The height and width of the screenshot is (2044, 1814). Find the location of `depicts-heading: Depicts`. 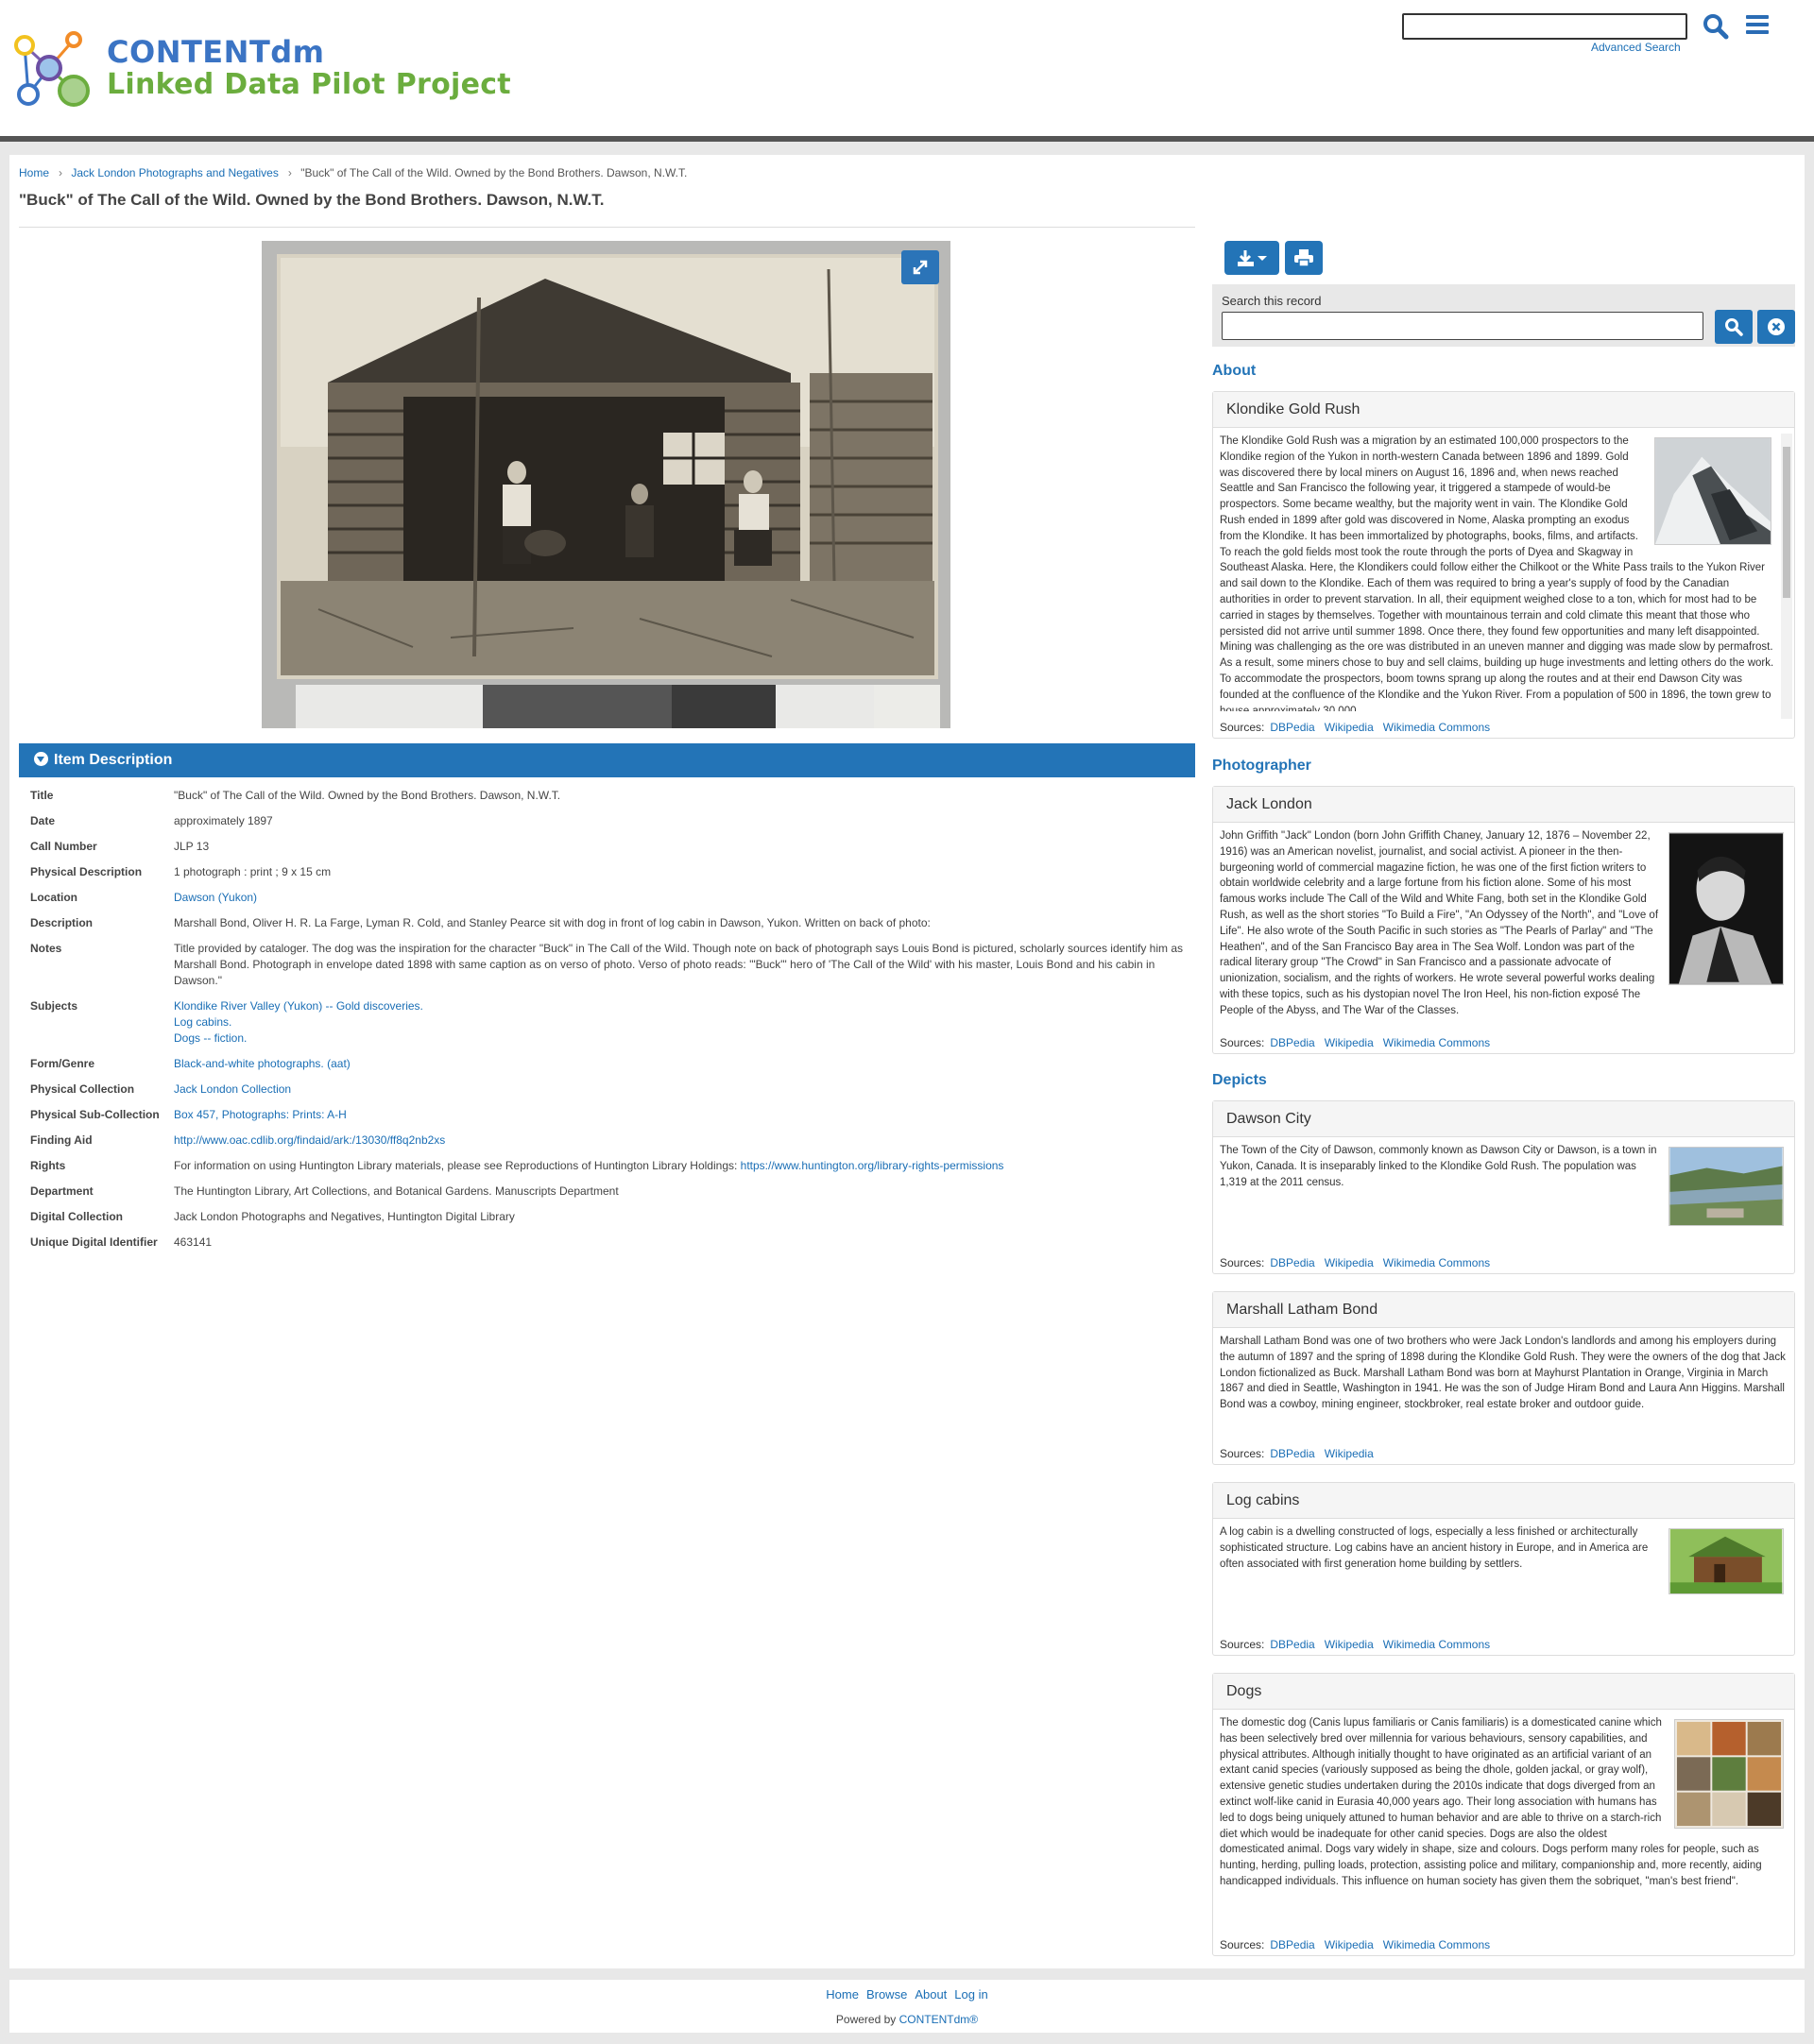

depicts-heading: Depicts is located at coordinates (1240, 1080).